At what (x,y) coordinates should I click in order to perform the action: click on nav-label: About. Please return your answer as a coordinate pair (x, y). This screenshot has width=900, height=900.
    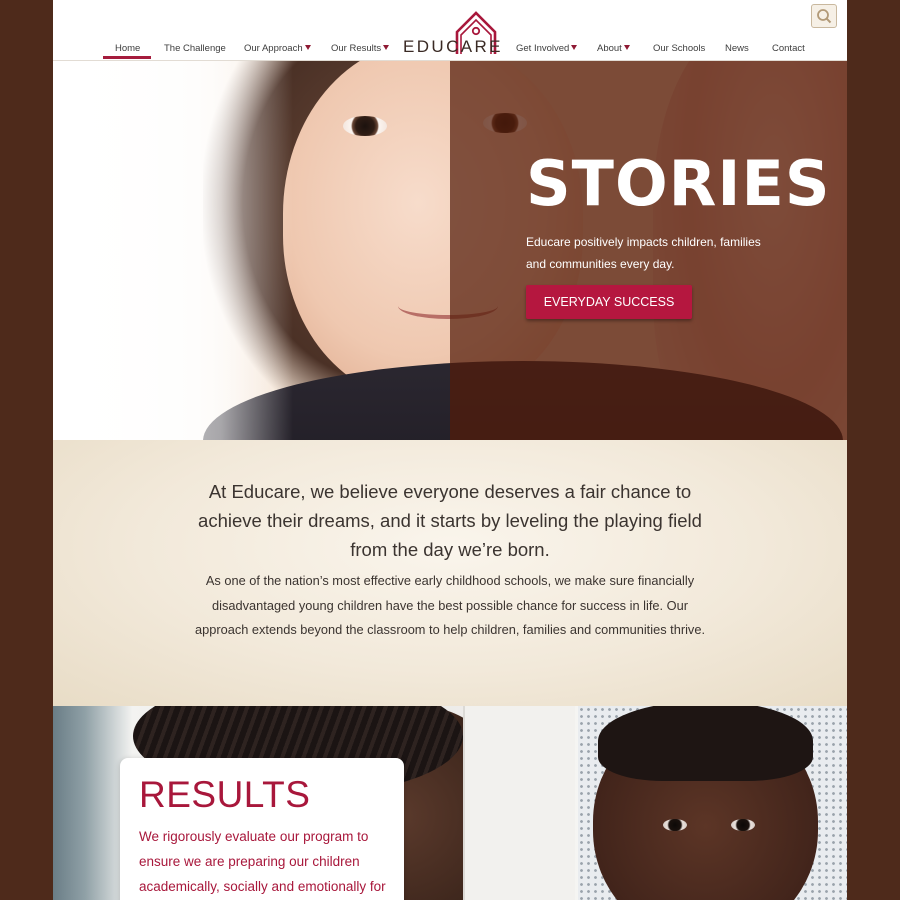
    Looking at the image, I should click on (609, 48).